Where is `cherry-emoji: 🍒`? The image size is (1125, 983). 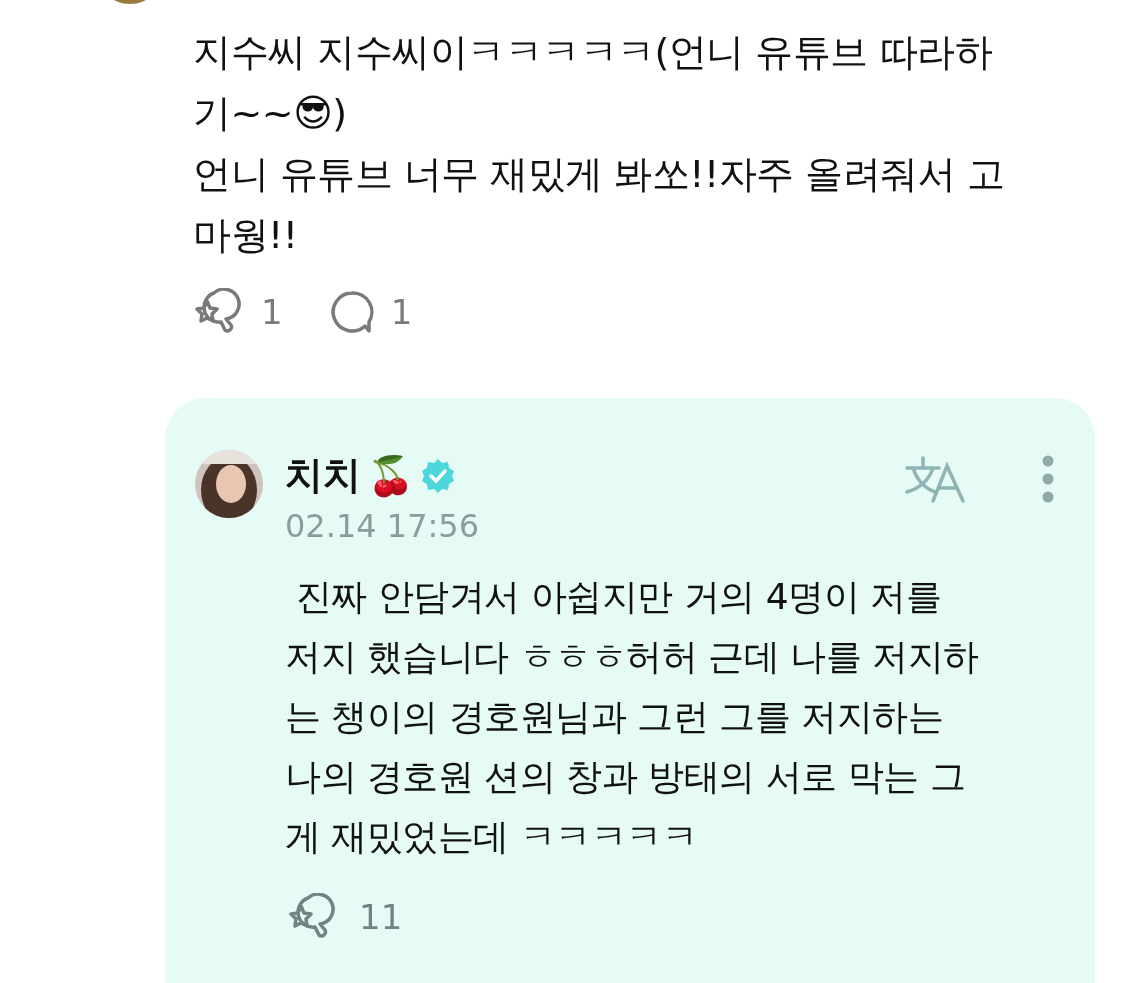 cherry-emoji: 🍒 is located at coordinates (390, 475).